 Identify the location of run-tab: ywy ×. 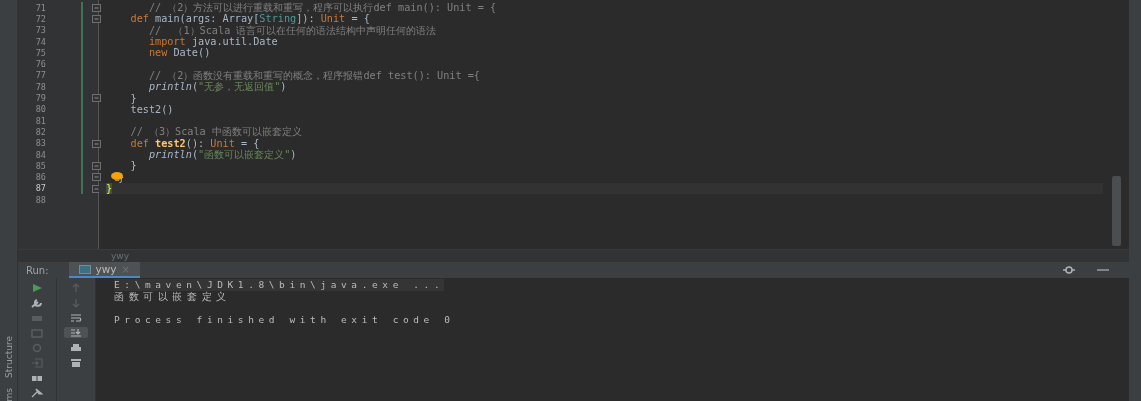
(104, 270).